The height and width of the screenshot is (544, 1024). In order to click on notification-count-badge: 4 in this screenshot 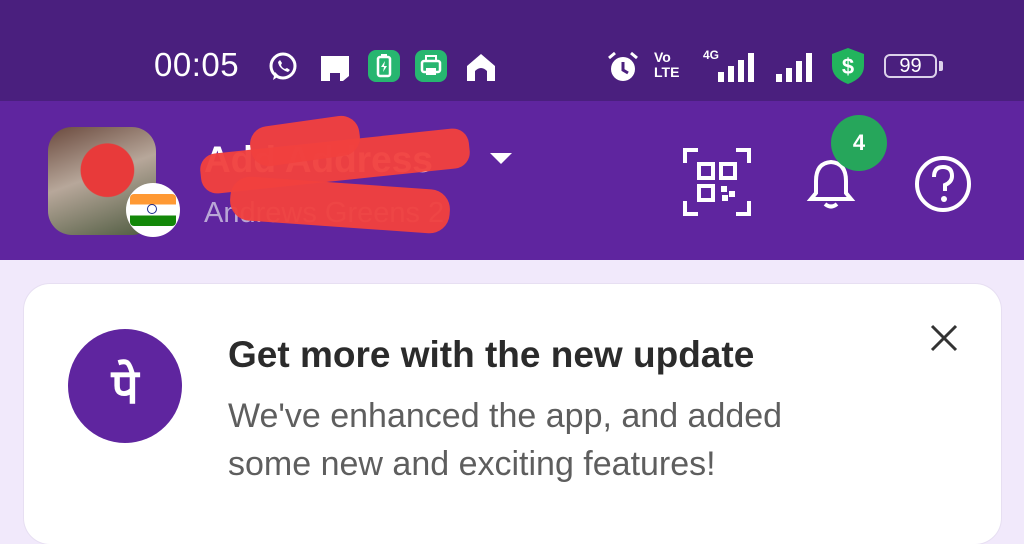, I will do `click(859, 143)`.